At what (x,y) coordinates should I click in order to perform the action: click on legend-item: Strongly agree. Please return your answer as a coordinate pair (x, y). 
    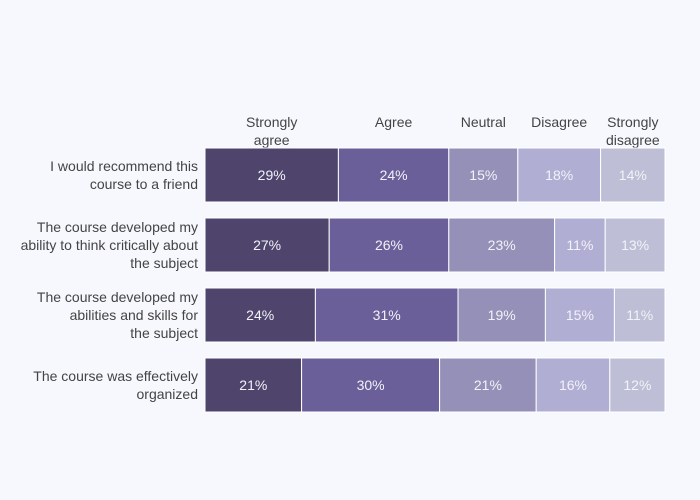
    Looking at the image, I should click on (271, 131).